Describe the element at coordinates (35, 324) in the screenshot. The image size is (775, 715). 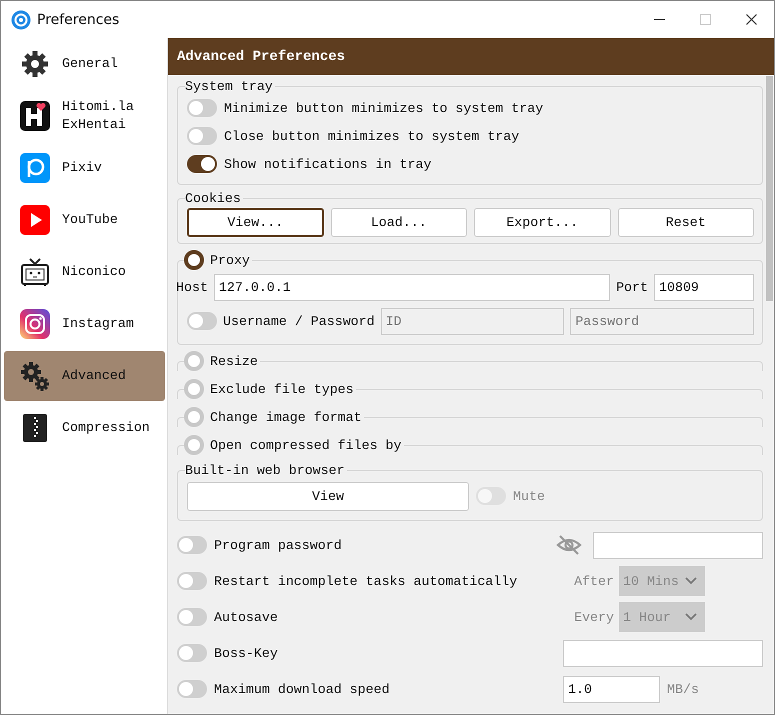
I see `camera-icon` at that location.